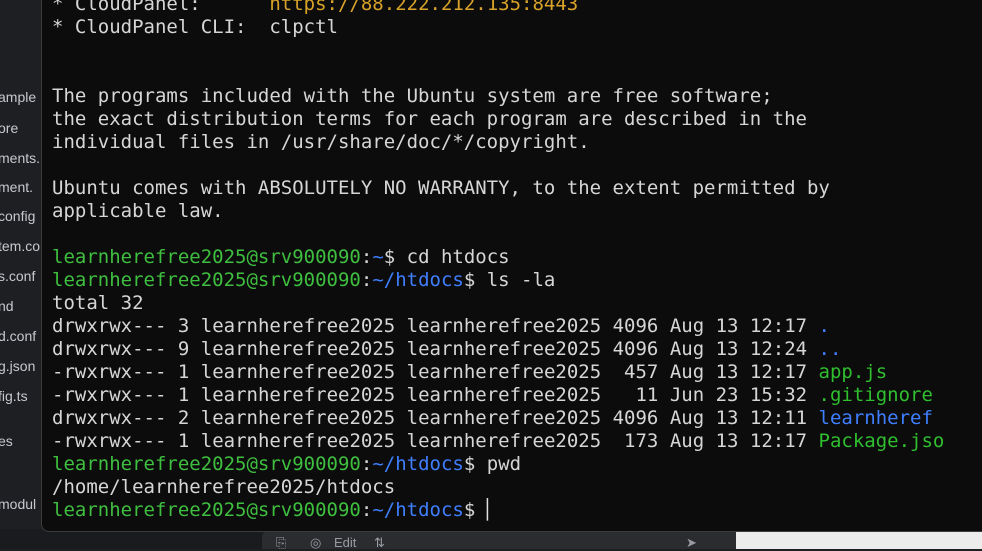 The width and height of the screenshot is (982, 551). What do you see at coordinates (149, 27) in the screenshot?
I see `motd-cli-label: * CloudPanel CLI:` at bounding box center [149, 27].